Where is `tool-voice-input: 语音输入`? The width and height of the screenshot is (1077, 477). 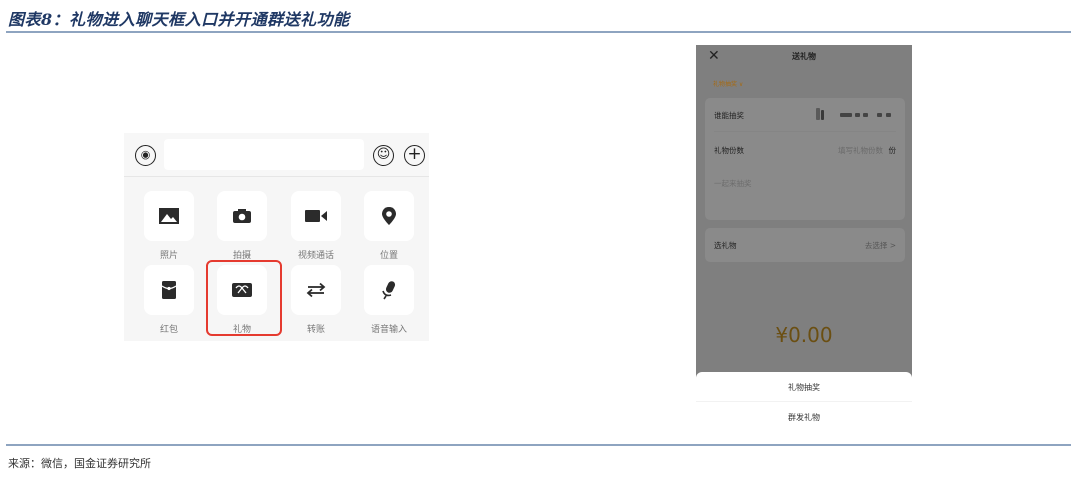 tool-voice-input: 语音输入 is located at coordinates (389, 300).